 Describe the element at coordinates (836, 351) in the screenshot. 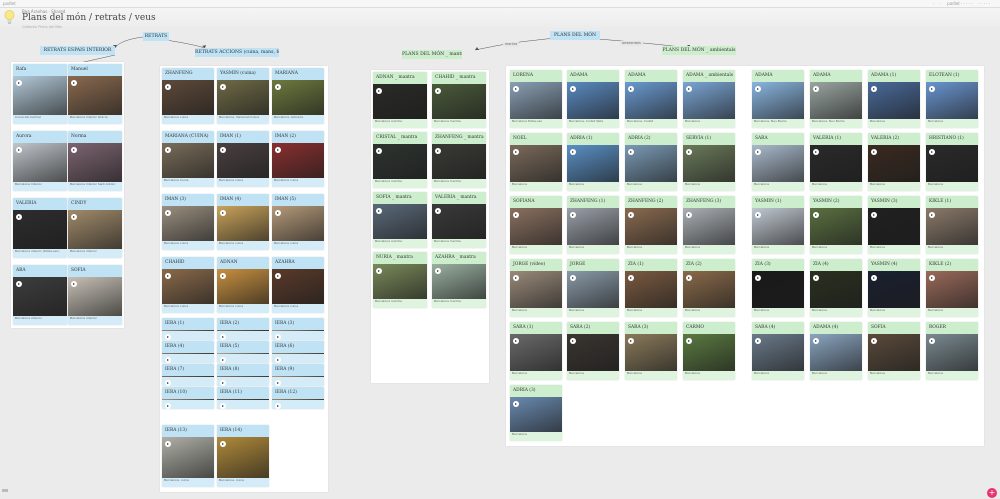

I see `ambientals-card: ADAMA (4) Barcelona` at that location.